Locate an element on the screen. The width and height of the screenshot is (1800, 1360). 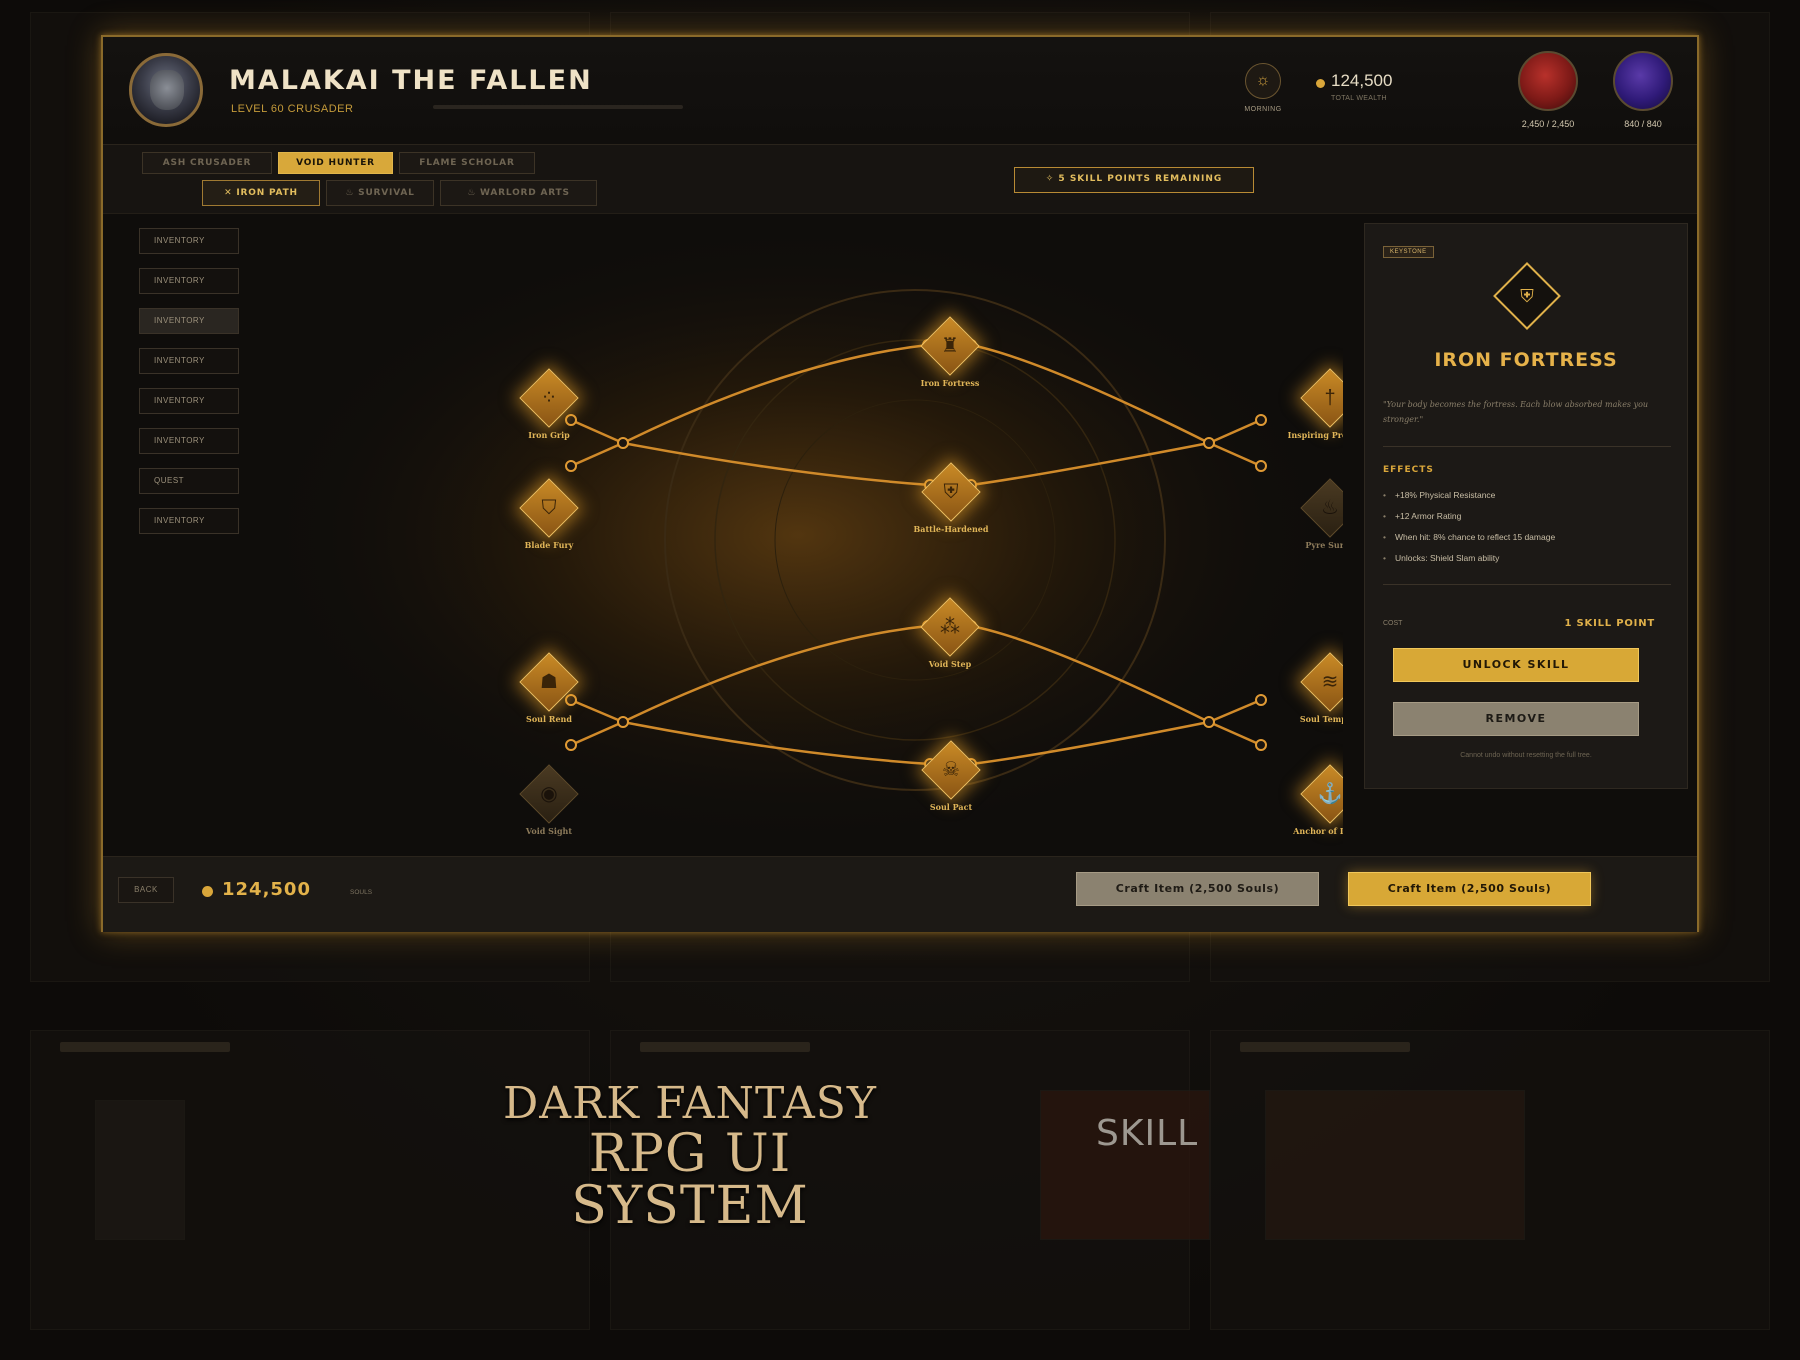
skill-node-soul-pact: ☠ is located at coordinates (951, 770).